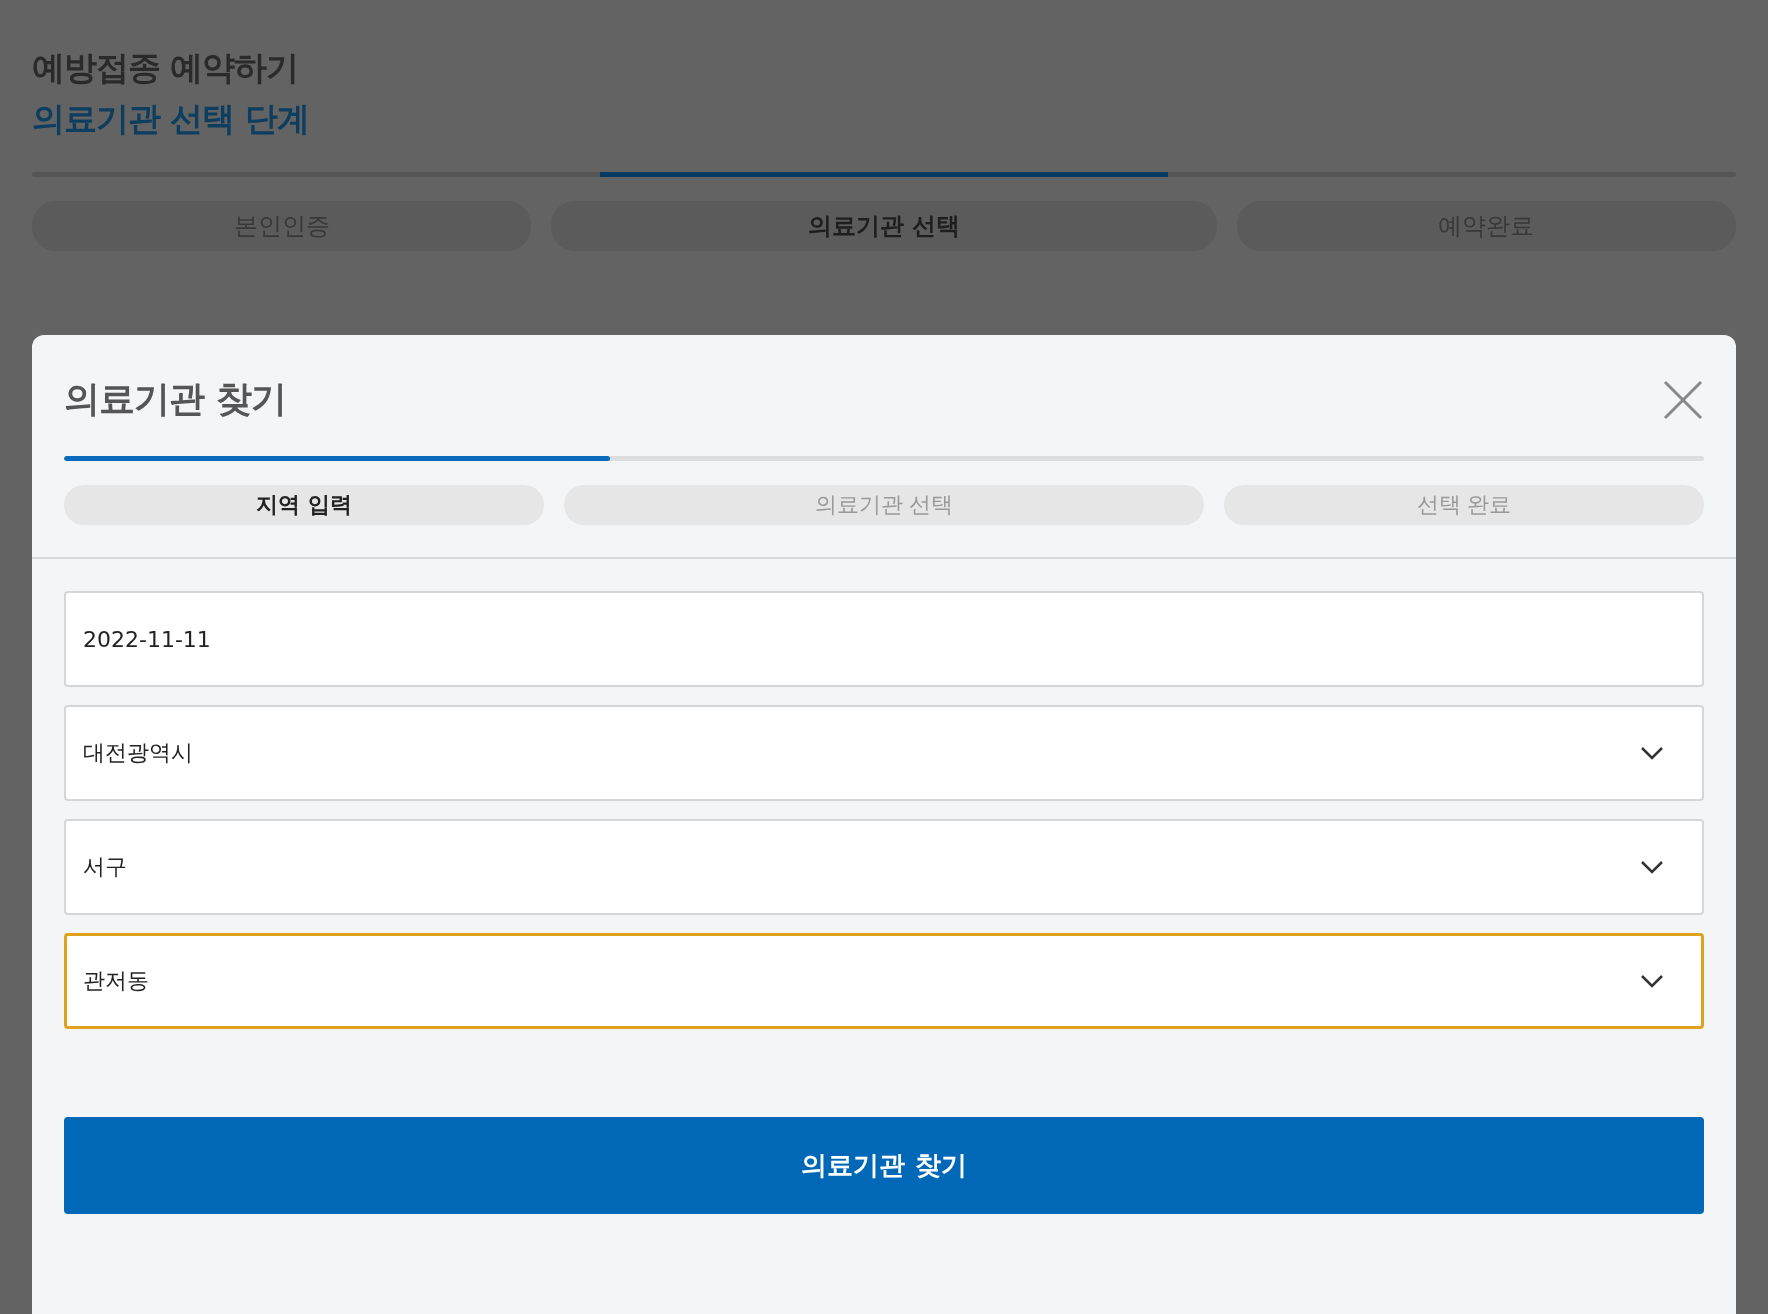 Image resolution: width=1768 pixels, height=1314 pixels. What do you see at coordinates (175, 399) in the screenshot?
I see `dialog-title: 의료기관 찾기` at bounding box center [175, 399].